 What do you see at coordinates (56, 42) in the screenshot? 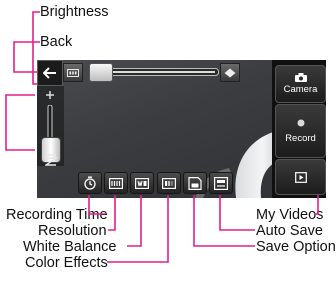
I see `callout-label-back: Back` at bounding box center [56, 42].